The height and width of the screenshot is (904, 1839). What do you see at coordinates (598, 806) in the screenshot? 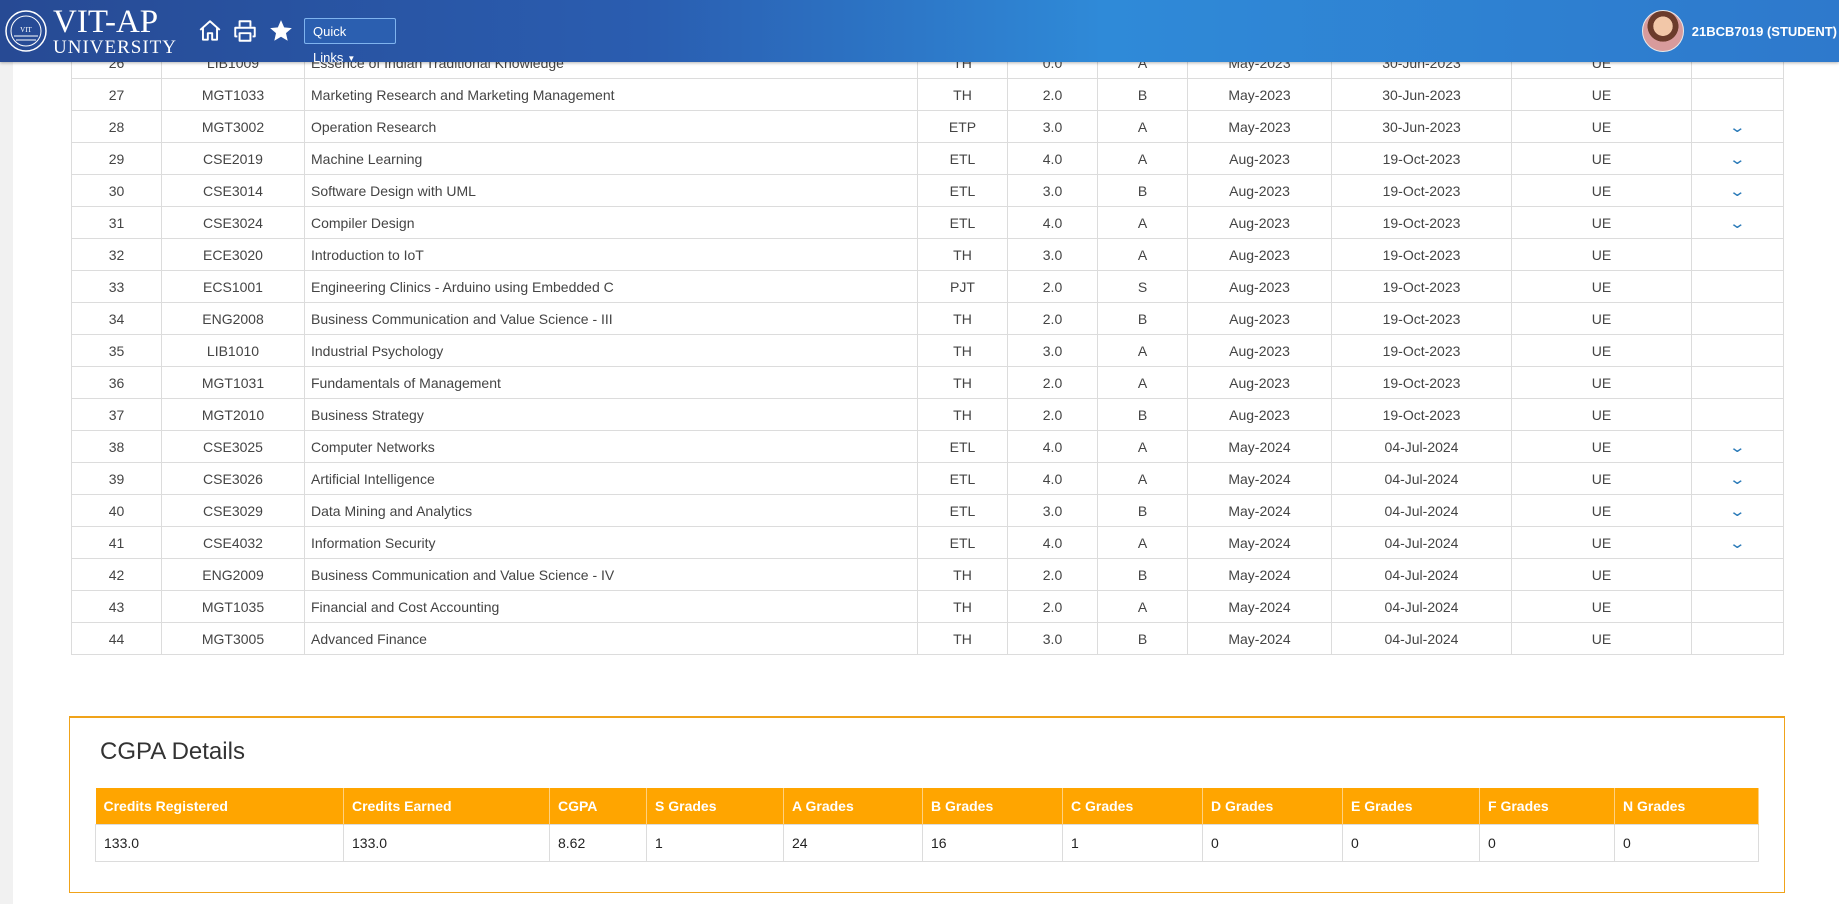
I see `cgpa-column-header: CGPA` at bounding box center [598, 806].